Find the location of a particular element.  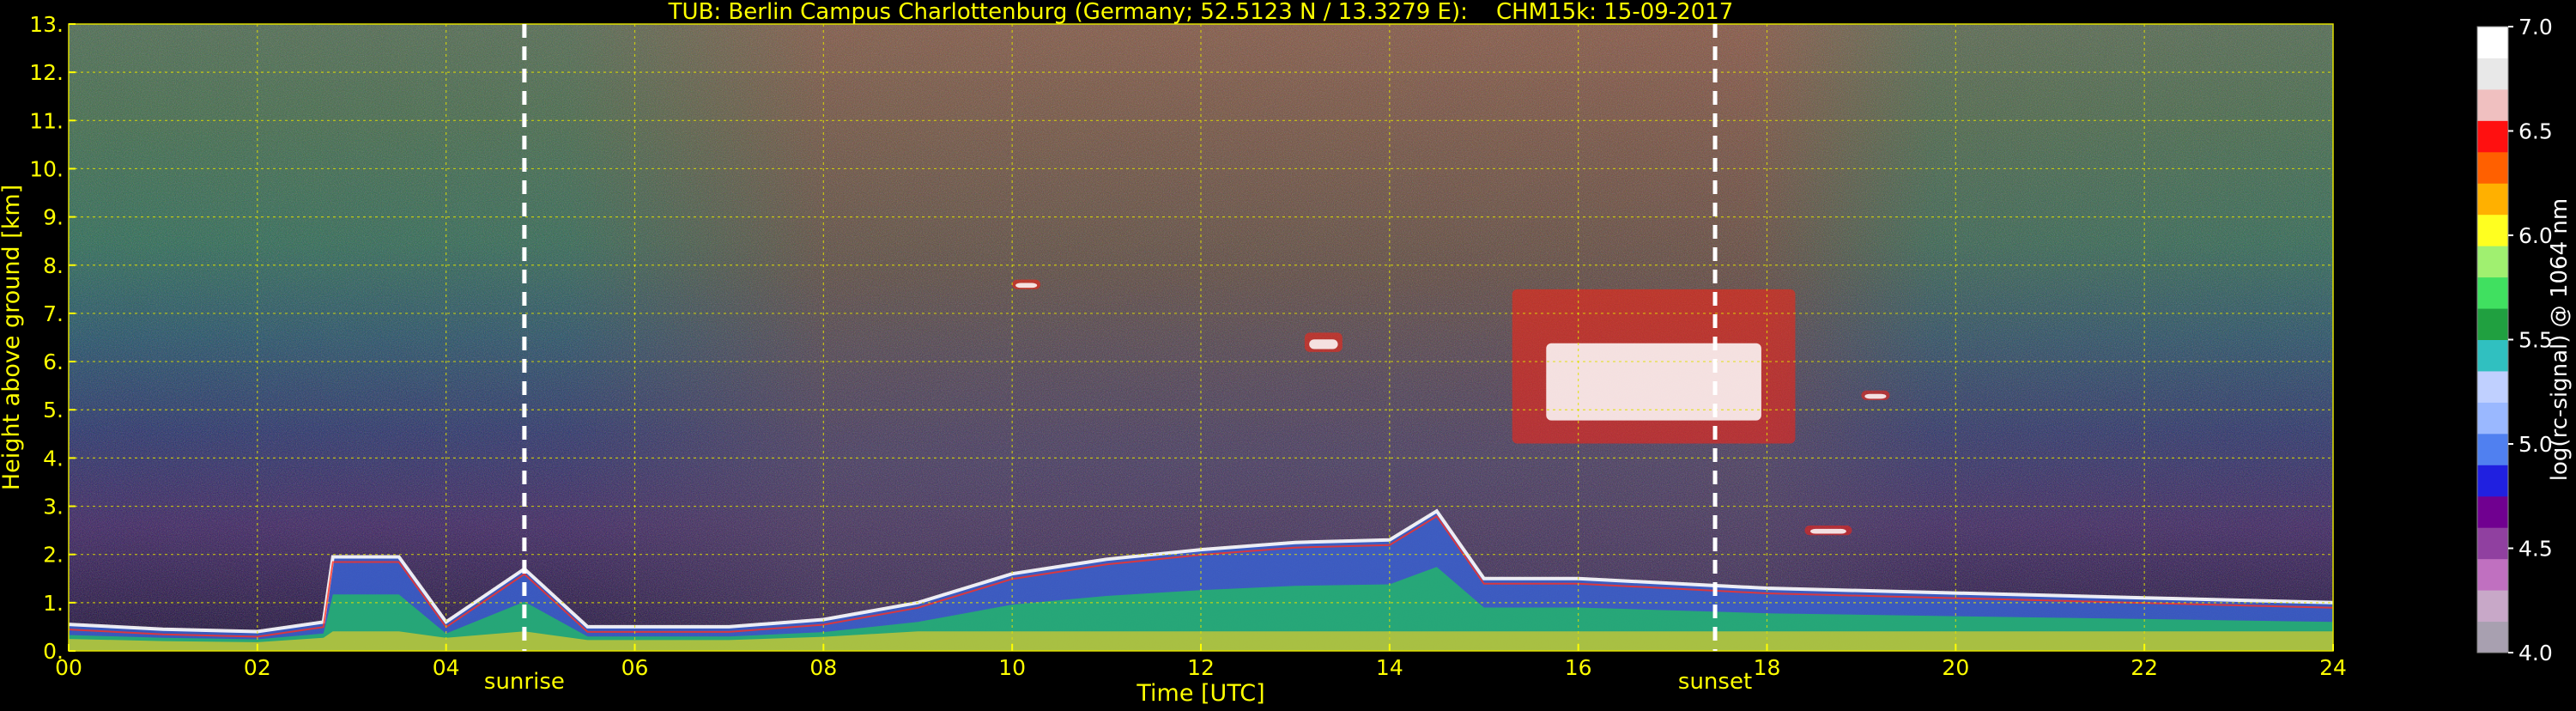

y-tick-label: 12. is located at coordinates (46, 72).